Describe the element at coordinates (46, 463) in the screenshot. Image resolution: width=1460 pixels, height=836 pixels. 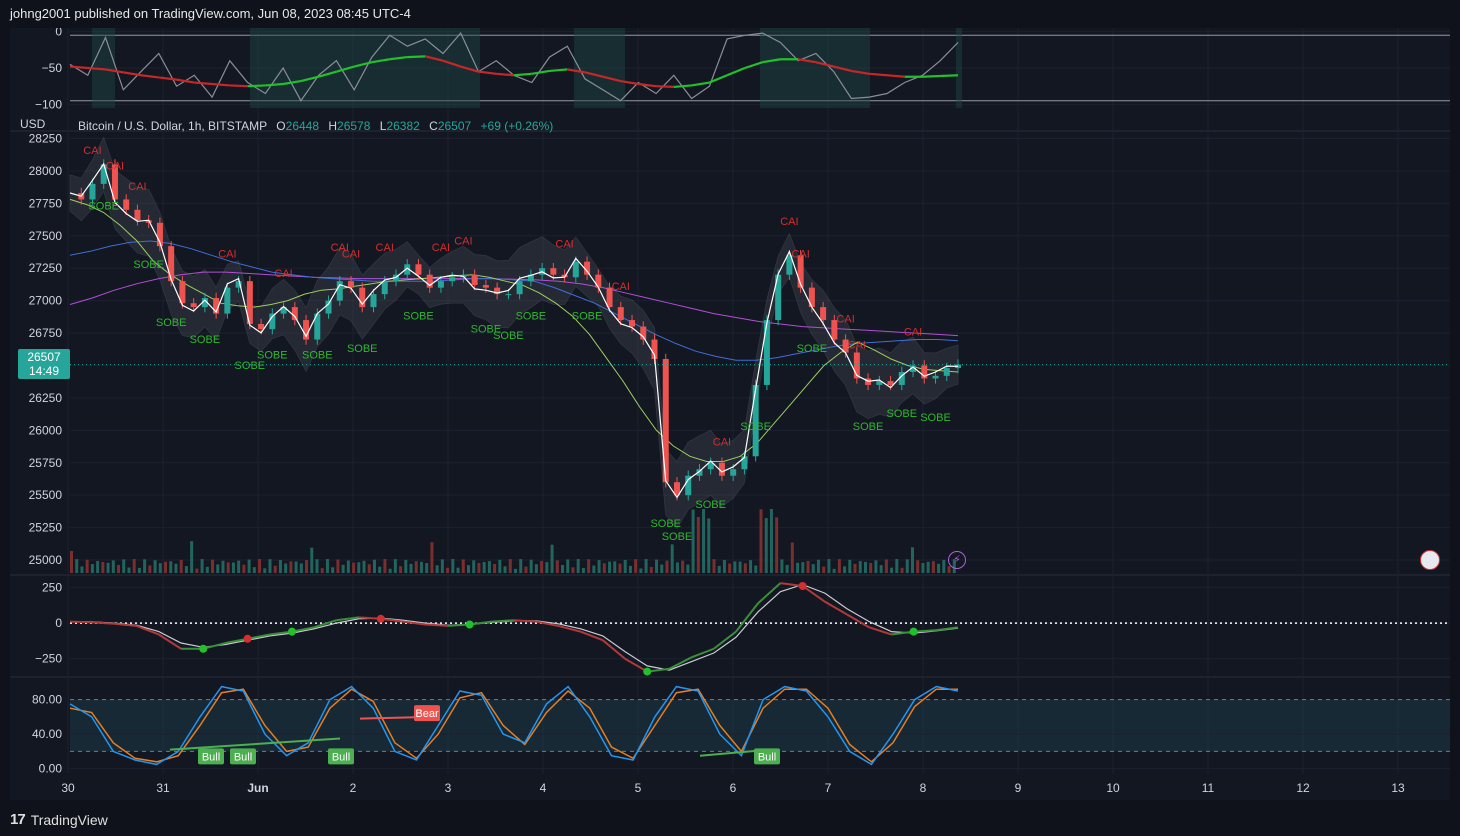
I see `price-y-tick: 25750` at that location.